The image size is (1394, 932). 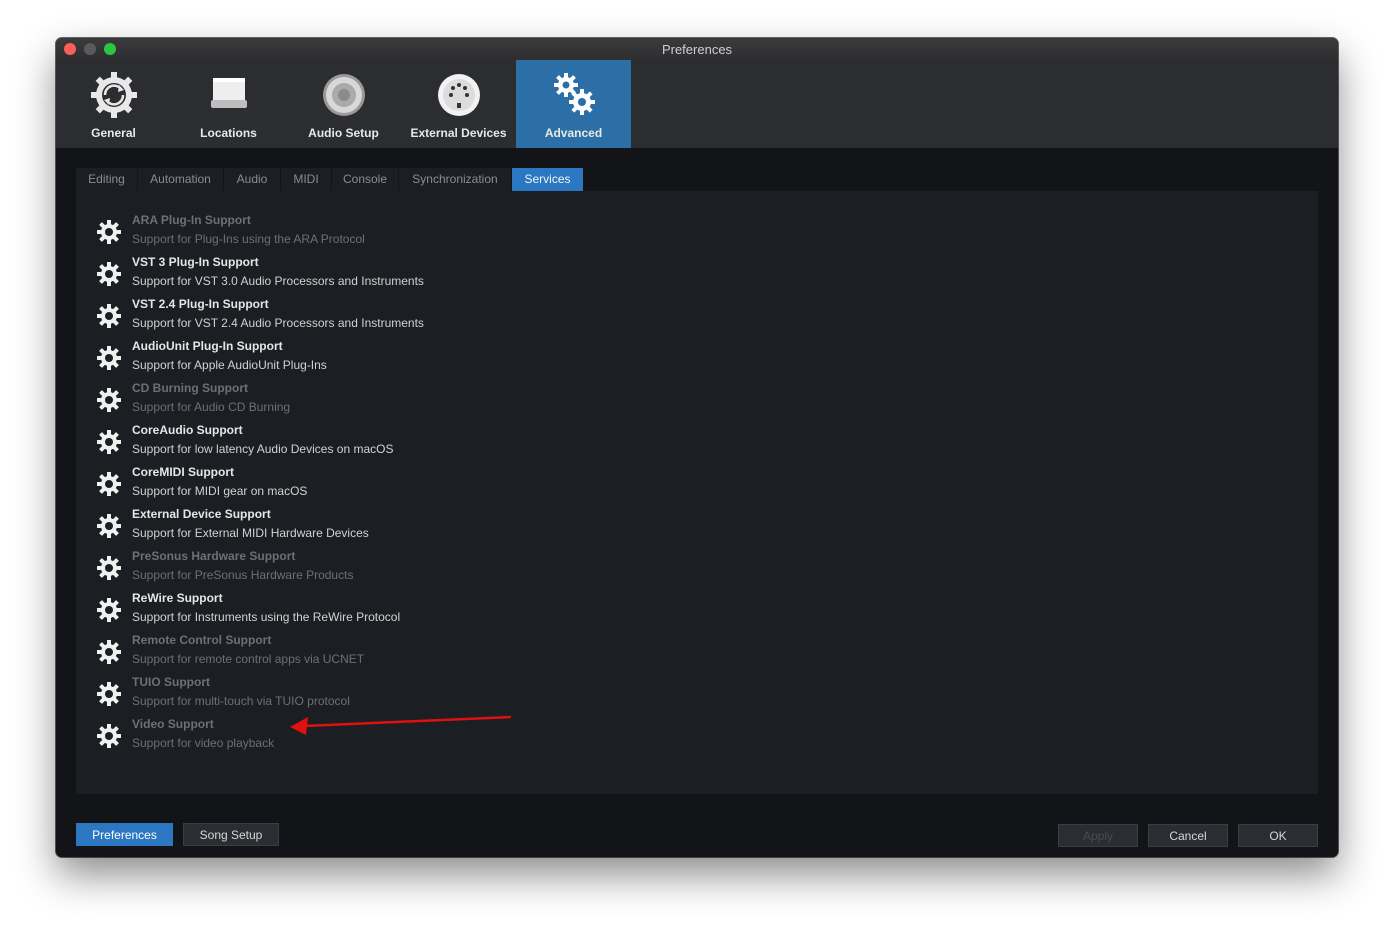 I want to click on toolbar-item-general: General, so click(x=113, y=104).